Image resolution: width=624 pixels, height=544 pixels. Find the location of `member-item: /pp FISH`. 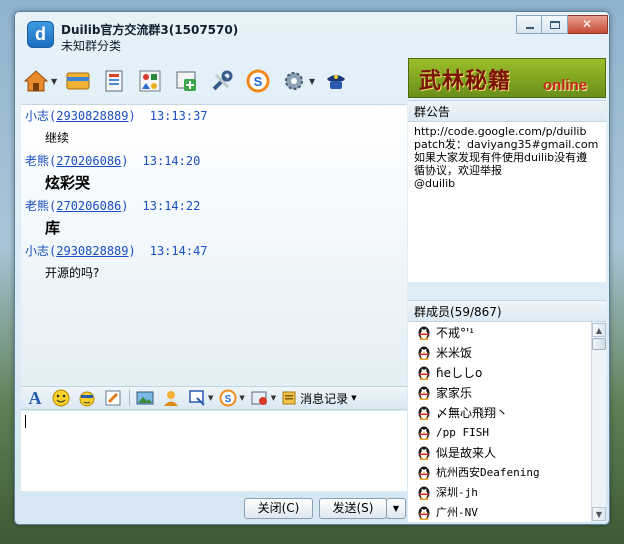

member-item: /pp FISH is located at coordinates (507, 432).